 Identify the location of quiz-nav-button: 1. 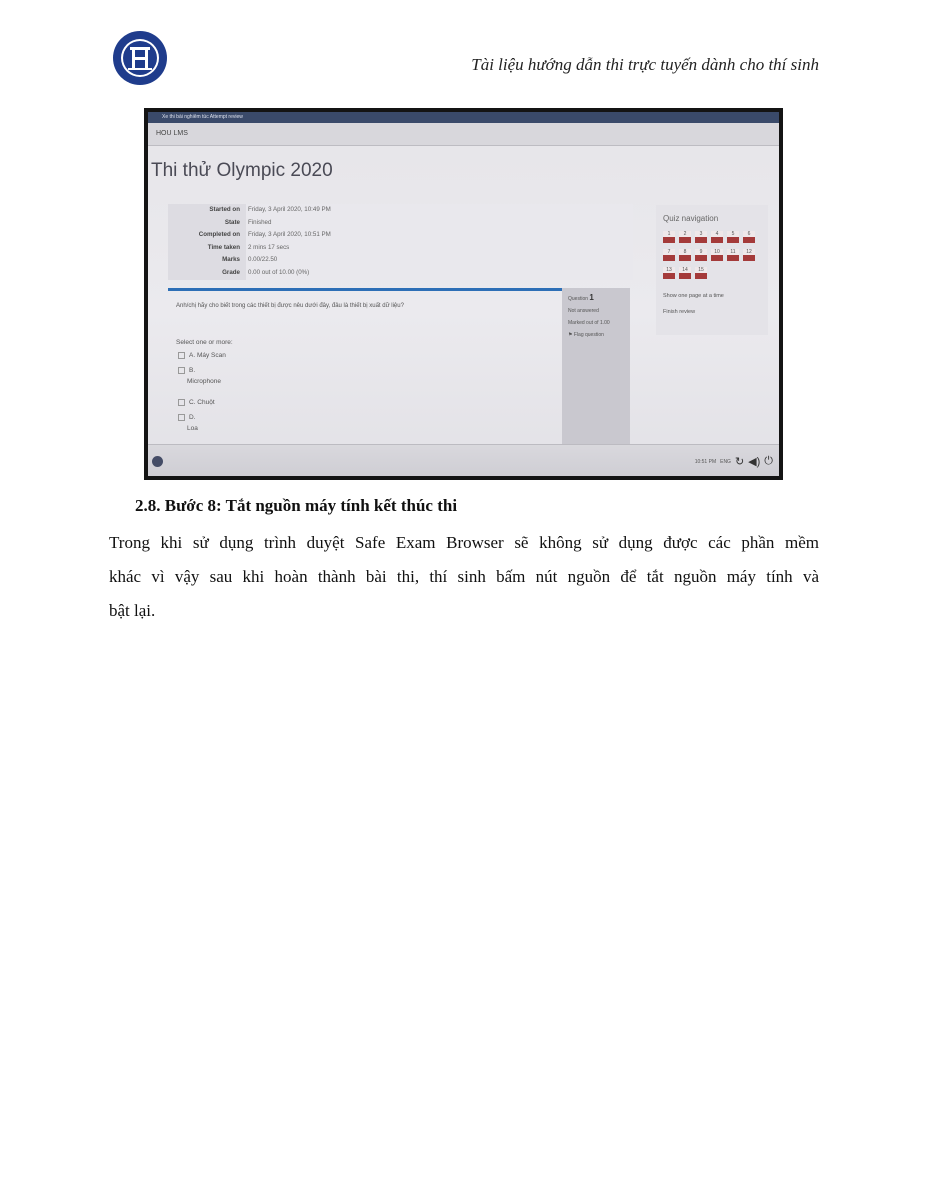
(669, 237).